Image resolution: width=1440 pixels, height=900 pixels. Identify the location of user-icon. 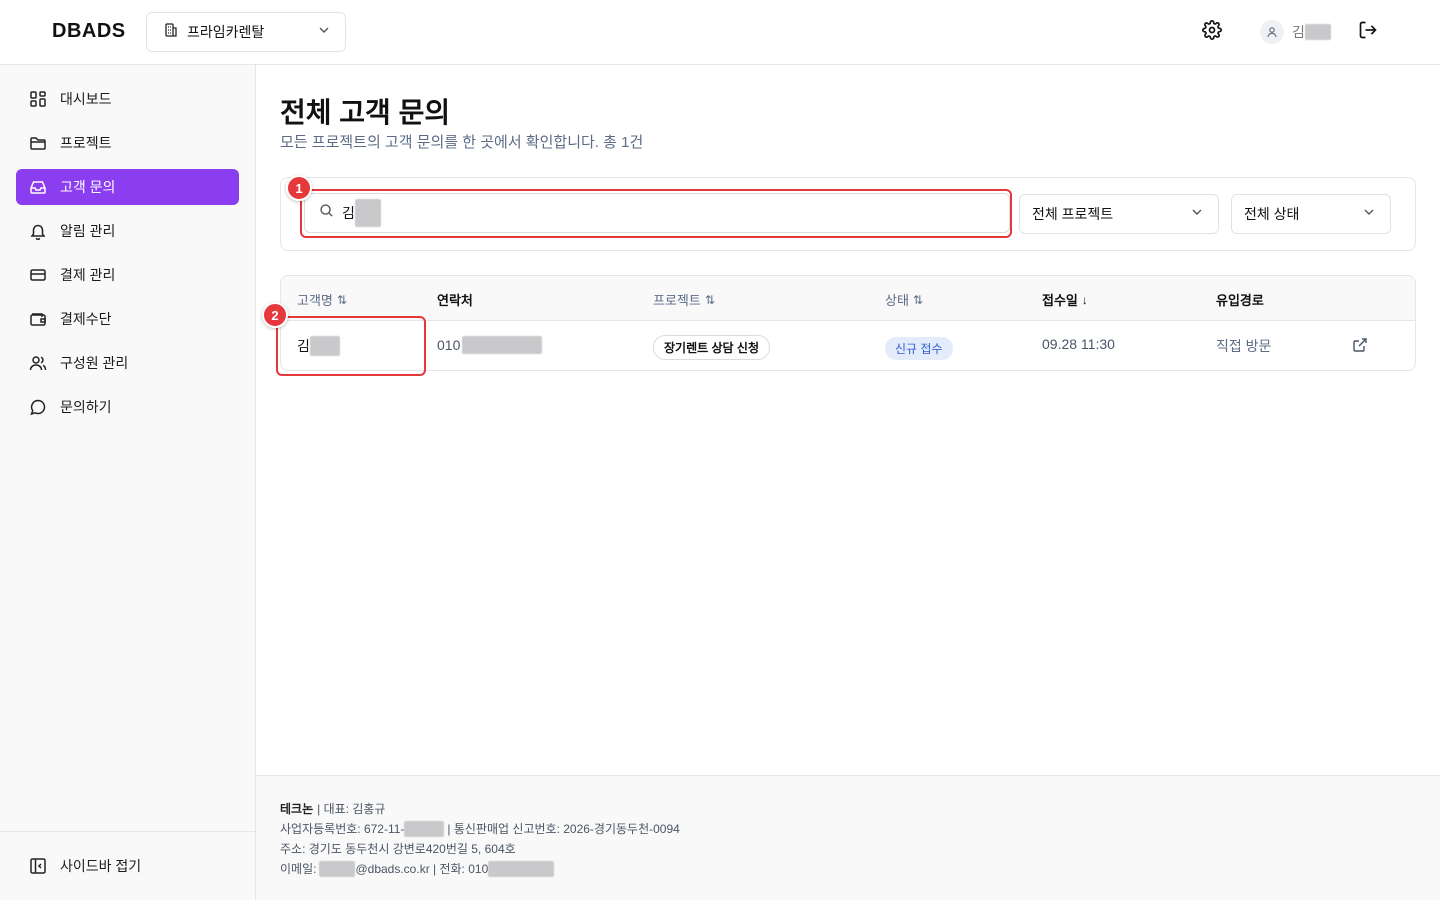
(1272, 32).